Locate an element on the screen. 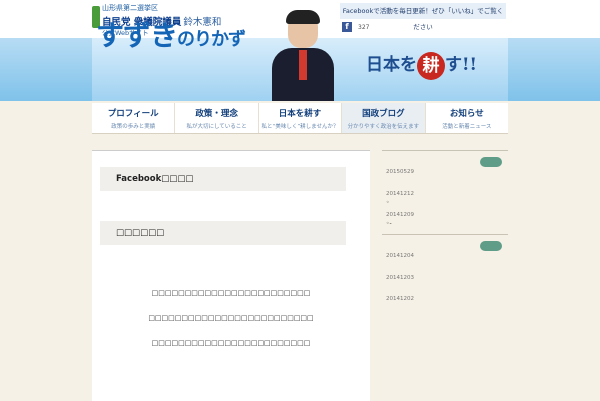 This screenshot has width=600, height=401. sidebar-date: 20141203 is located at coordinates (400, 278).